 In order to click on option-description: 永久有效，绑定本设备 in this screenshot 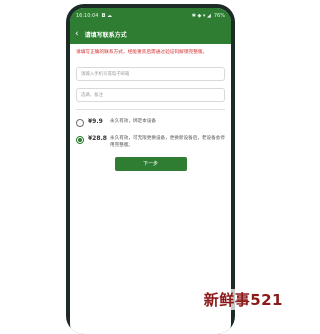, I will do `click(133, 121)`.